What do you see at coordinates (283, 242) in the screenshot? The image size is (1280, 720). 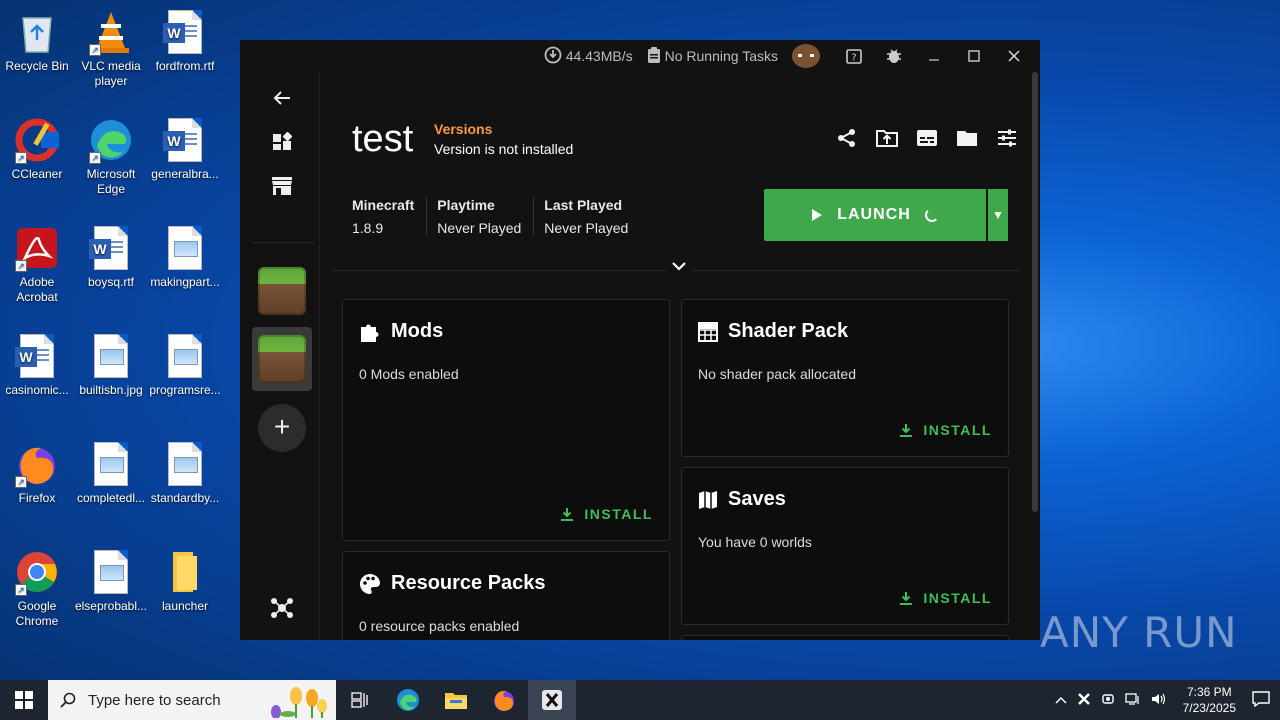 I see `sidebar-divider` at bounding box center [283, 242].